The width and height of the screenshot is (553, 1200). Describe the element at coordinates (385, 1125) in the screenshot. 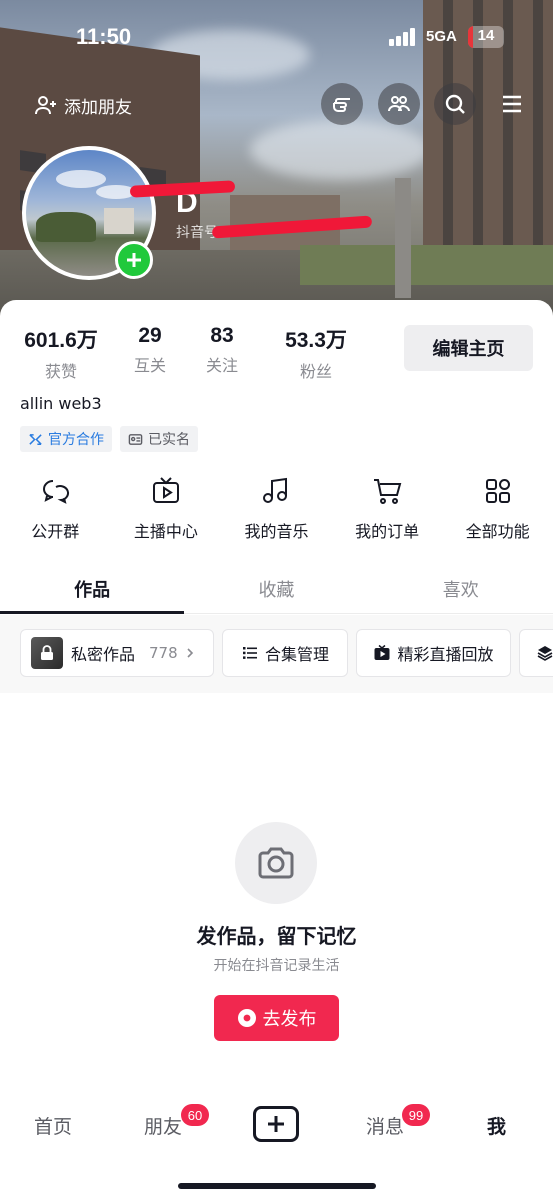

I see `nav-messages: 消息` at that location.